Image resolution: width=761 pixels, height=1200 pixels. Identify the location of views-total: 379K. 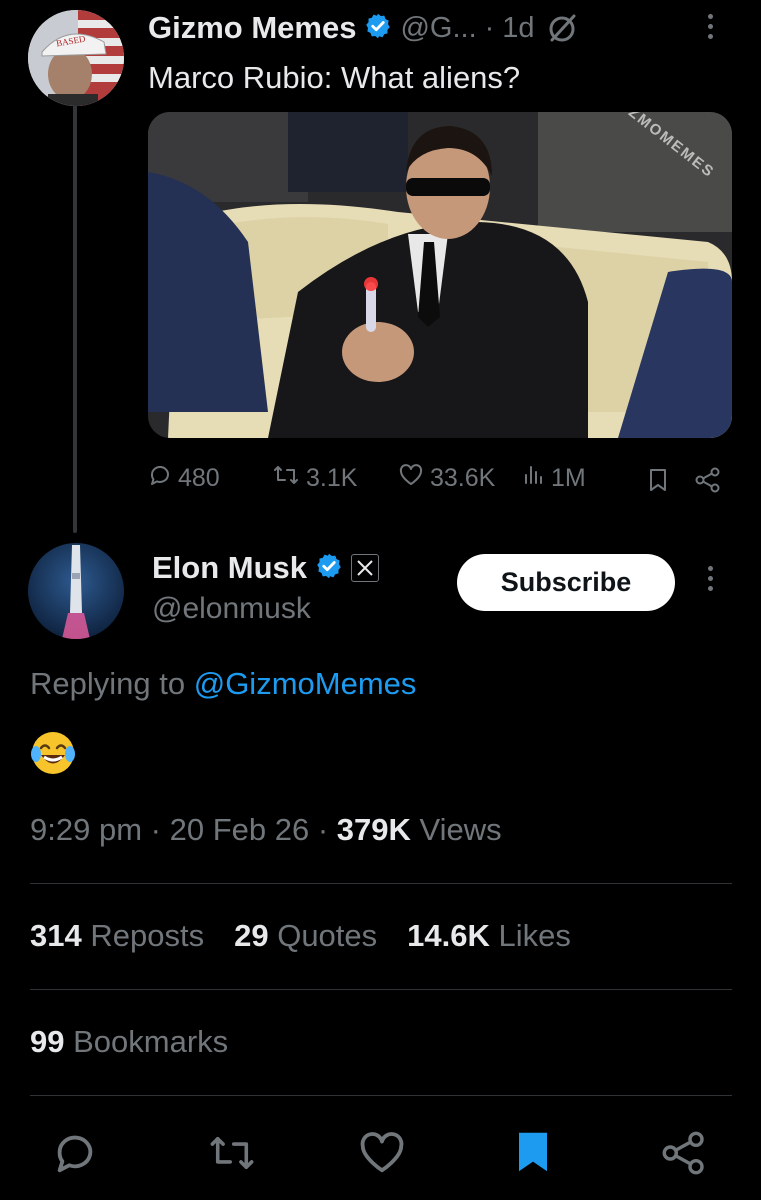
(373, 829).